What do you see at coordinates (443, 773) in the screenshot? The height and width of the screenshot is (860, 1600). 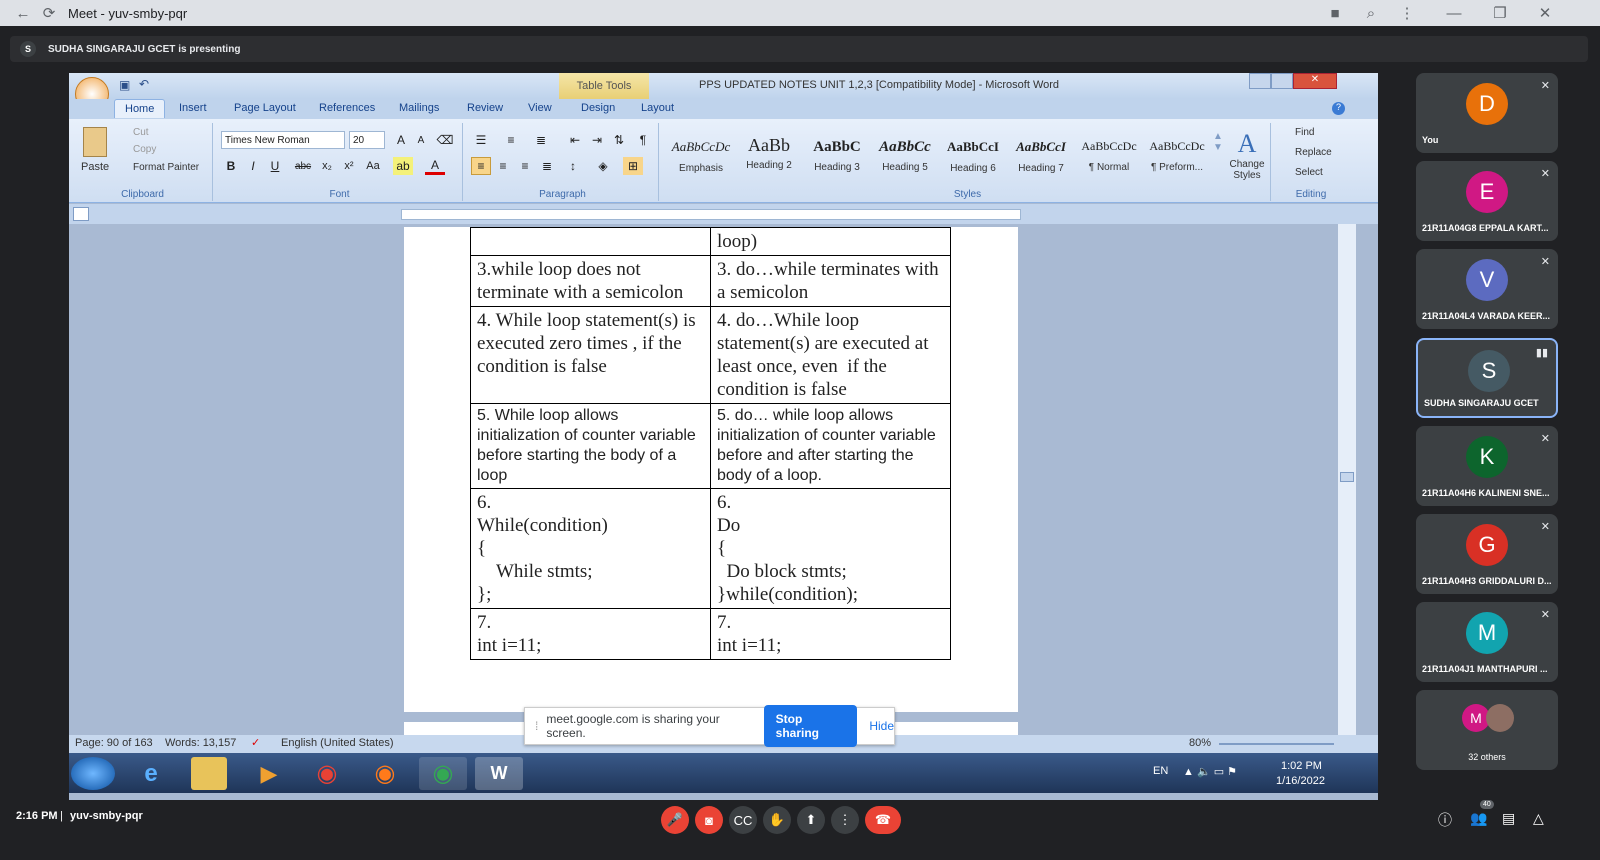 I see `chrome-active-icon: ◉` at bounding box center [443, 773].